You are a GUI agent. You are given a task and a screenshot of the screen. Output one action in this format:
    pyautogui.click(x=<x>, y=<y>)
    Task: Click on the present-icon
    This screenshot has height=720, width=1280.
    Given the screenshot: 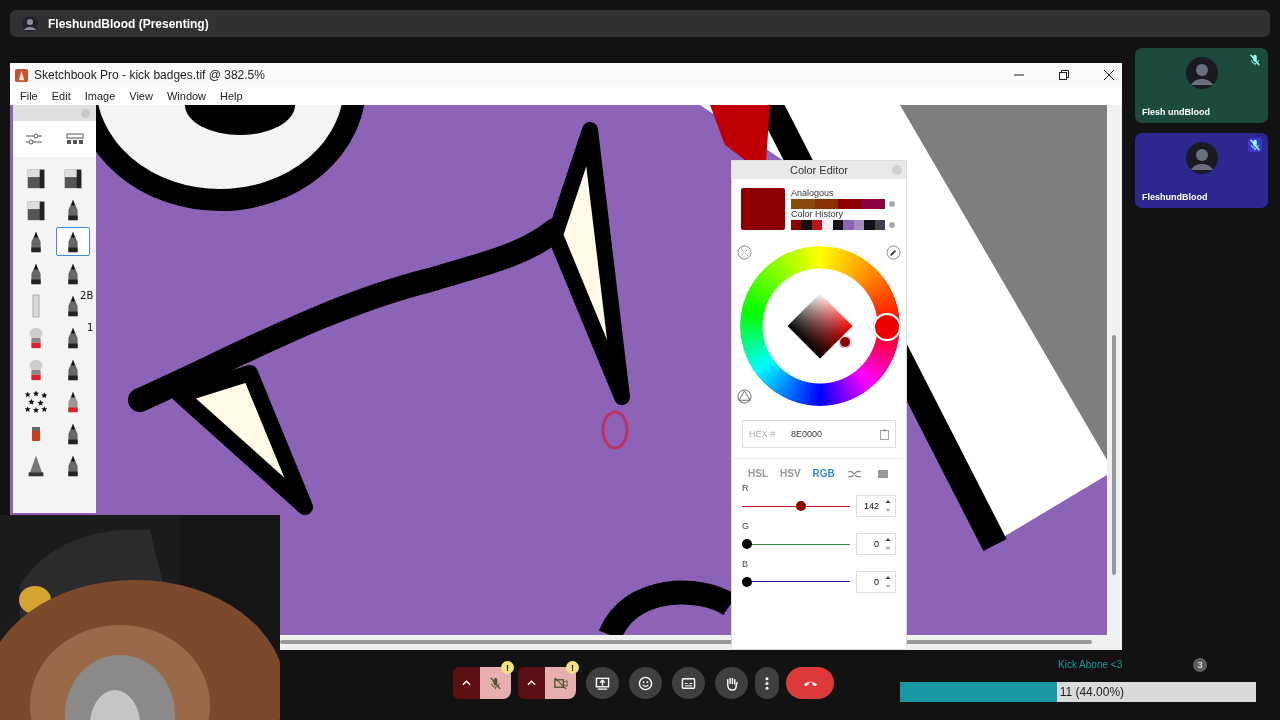 What is the action you would take?
    pyautogui.click(x=602, y=683)
    